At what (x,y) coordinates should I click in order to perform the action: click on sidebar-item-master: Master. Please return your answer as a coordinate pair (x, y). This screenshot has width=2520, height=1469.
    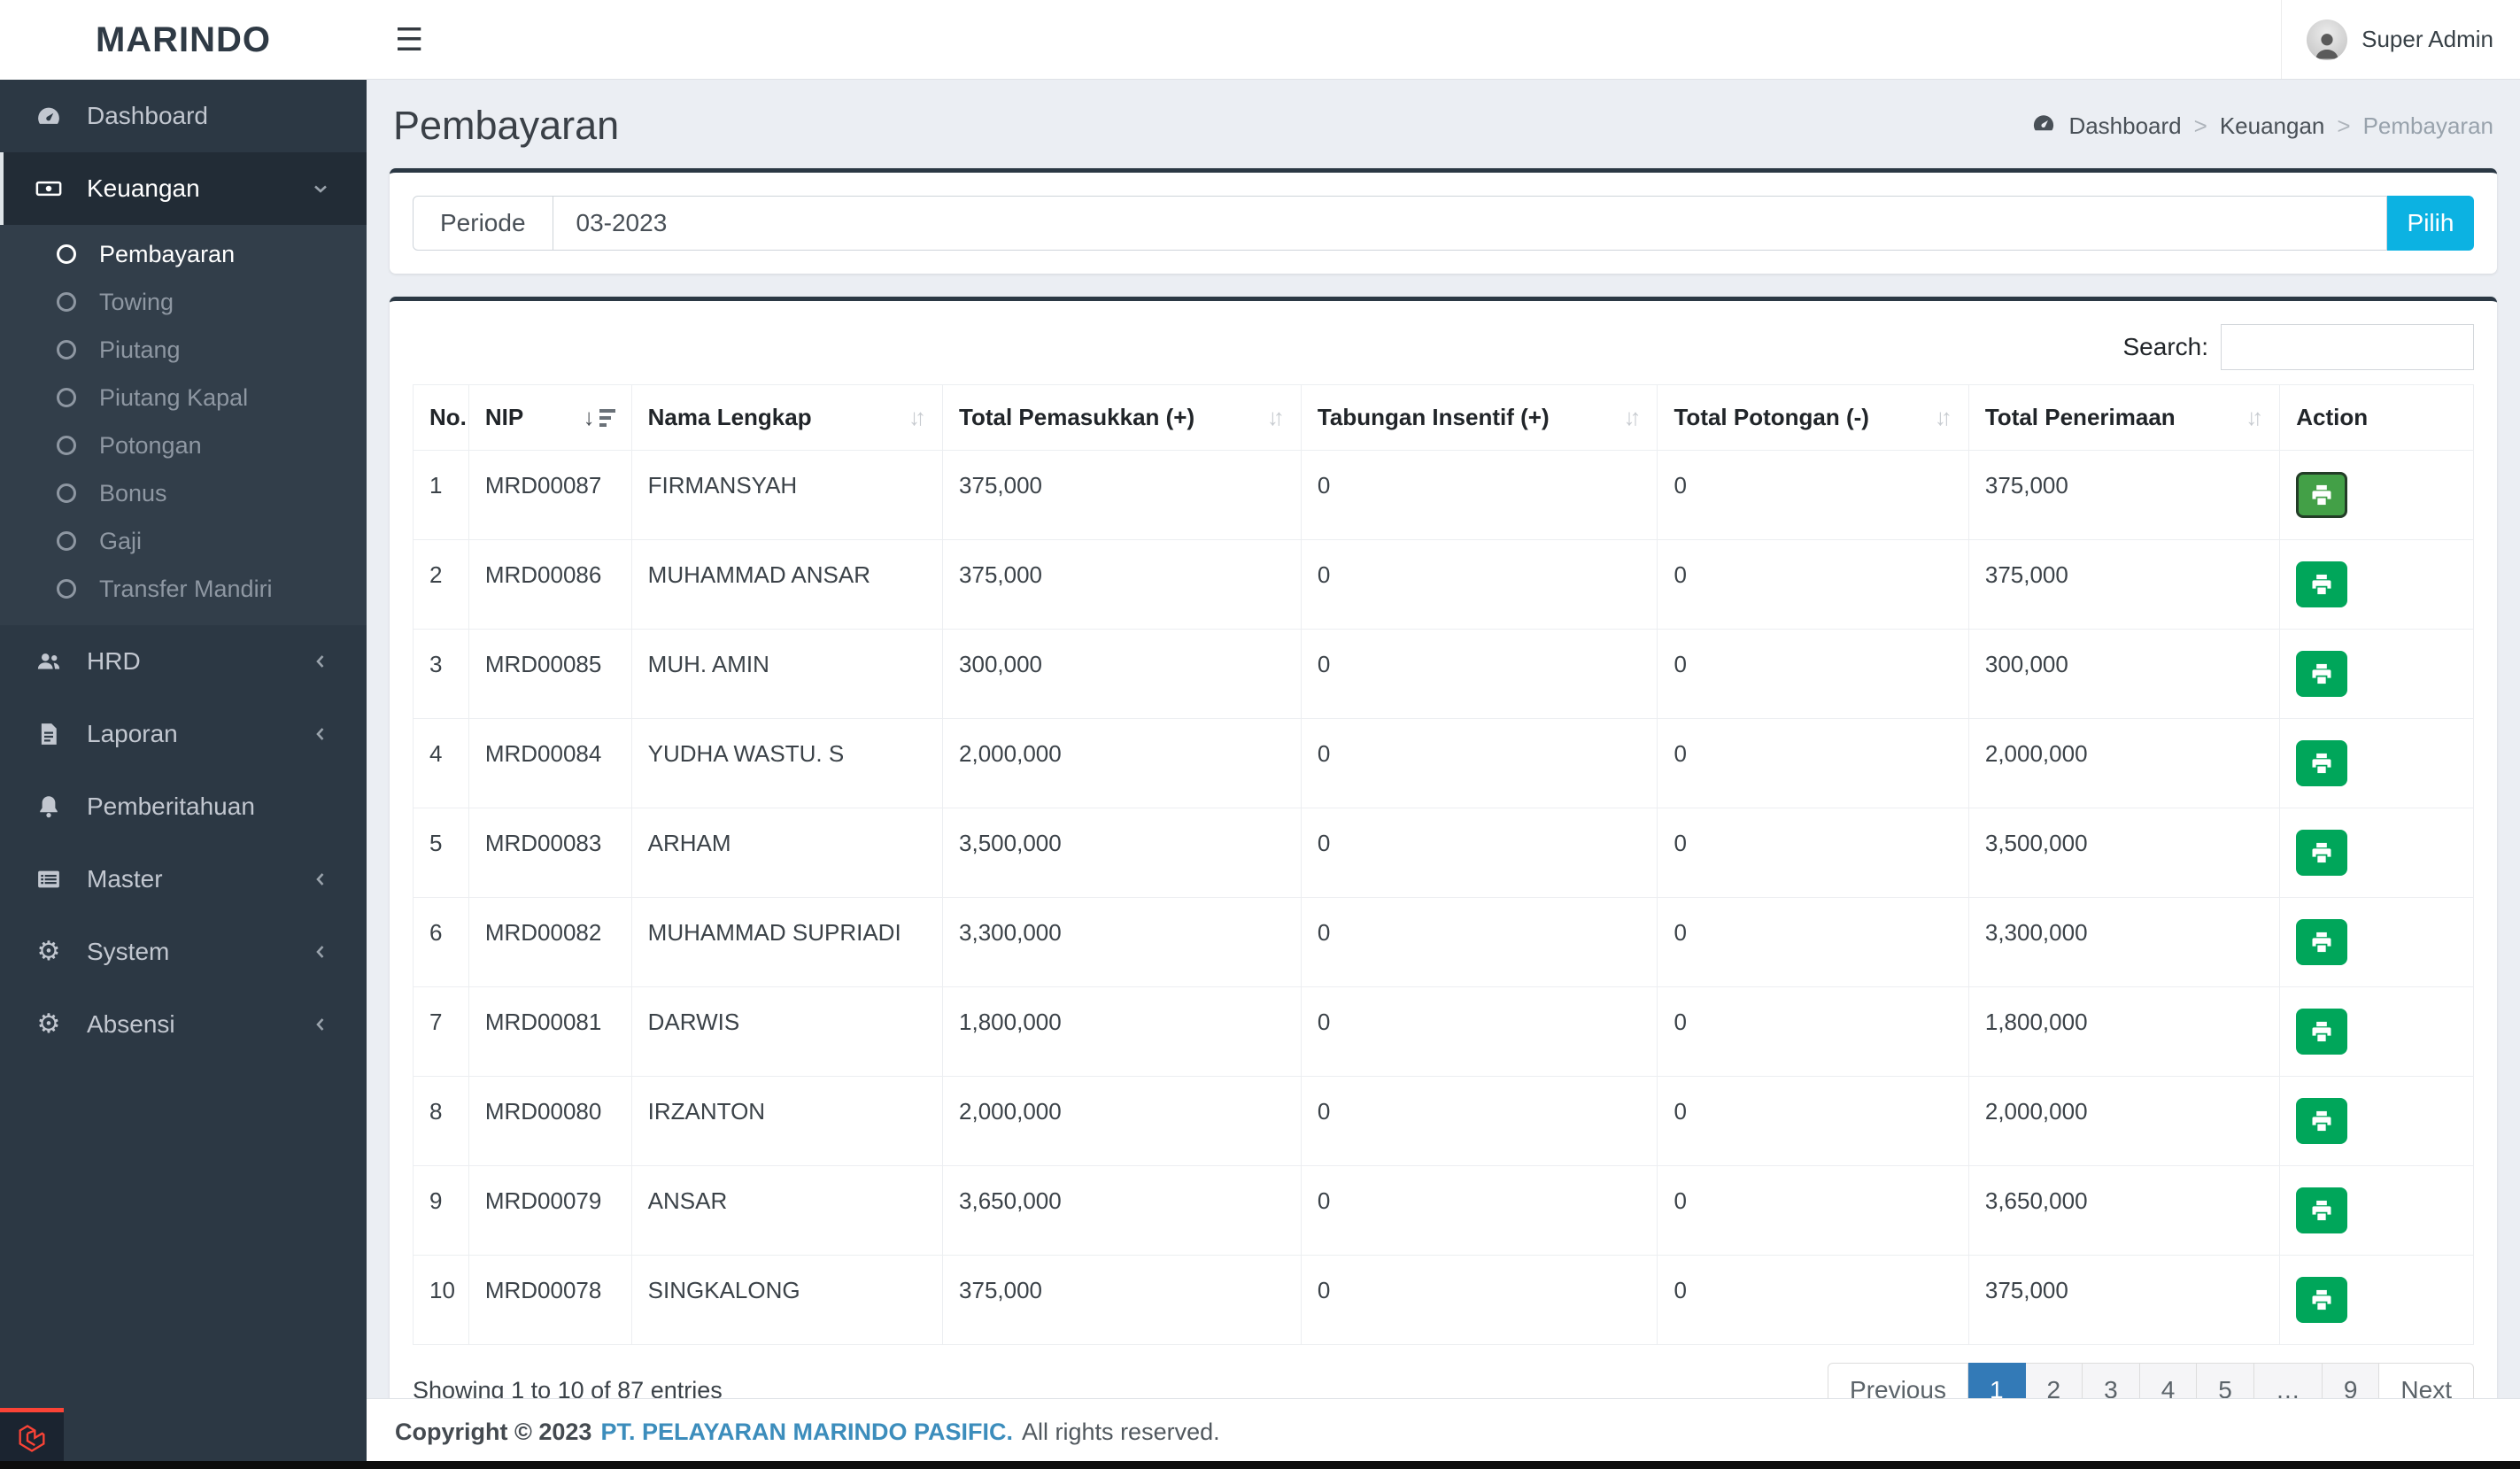
    Looking at the image, I should click on (183, 879).